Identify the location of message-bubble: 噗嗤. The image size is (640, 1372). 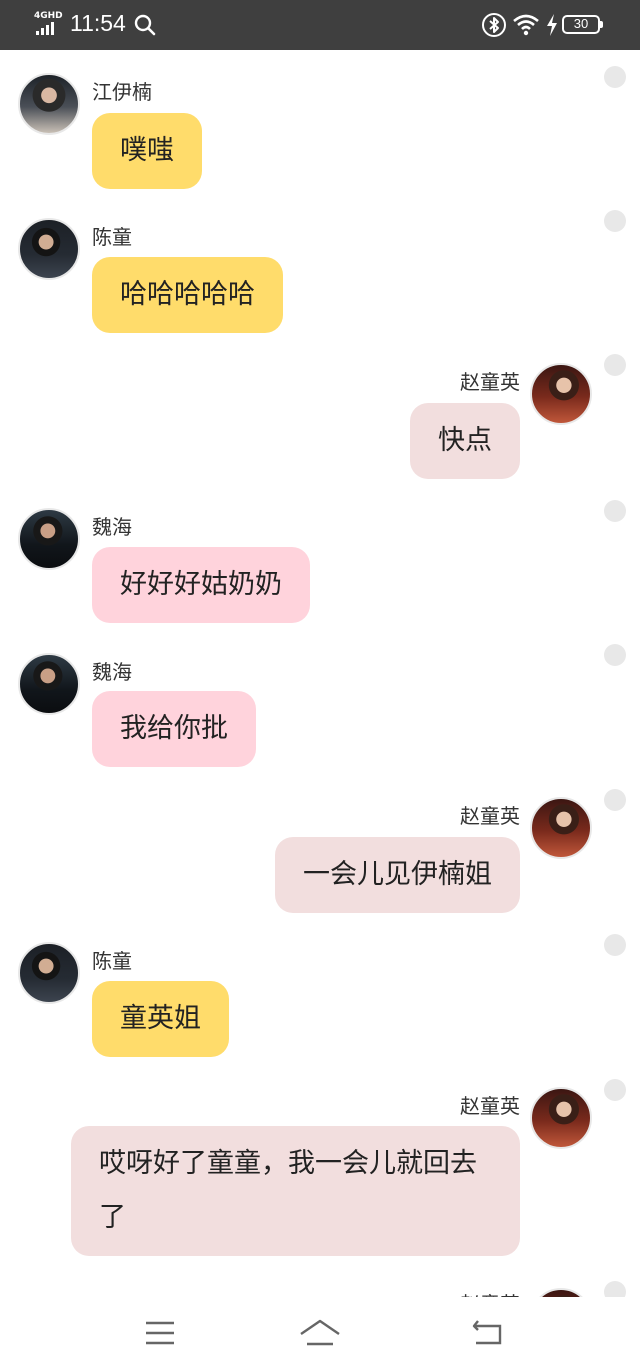
(147, 151).